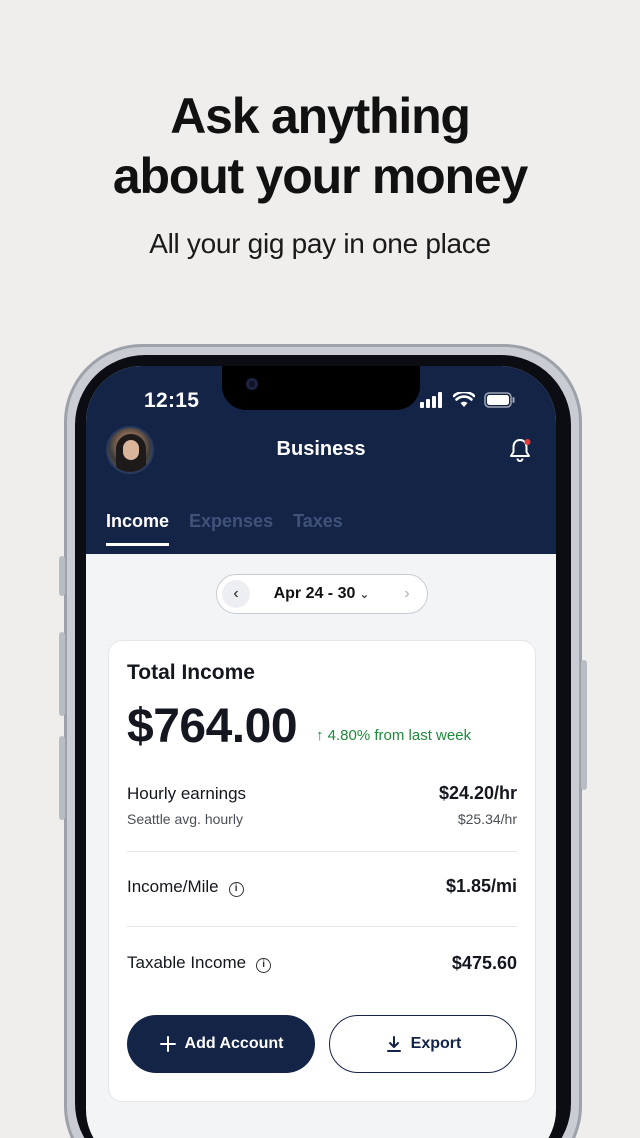 The width and height of the screenshot is (640, 1138). I want to click on tab-taxes: Taxes, so click(318, 528).